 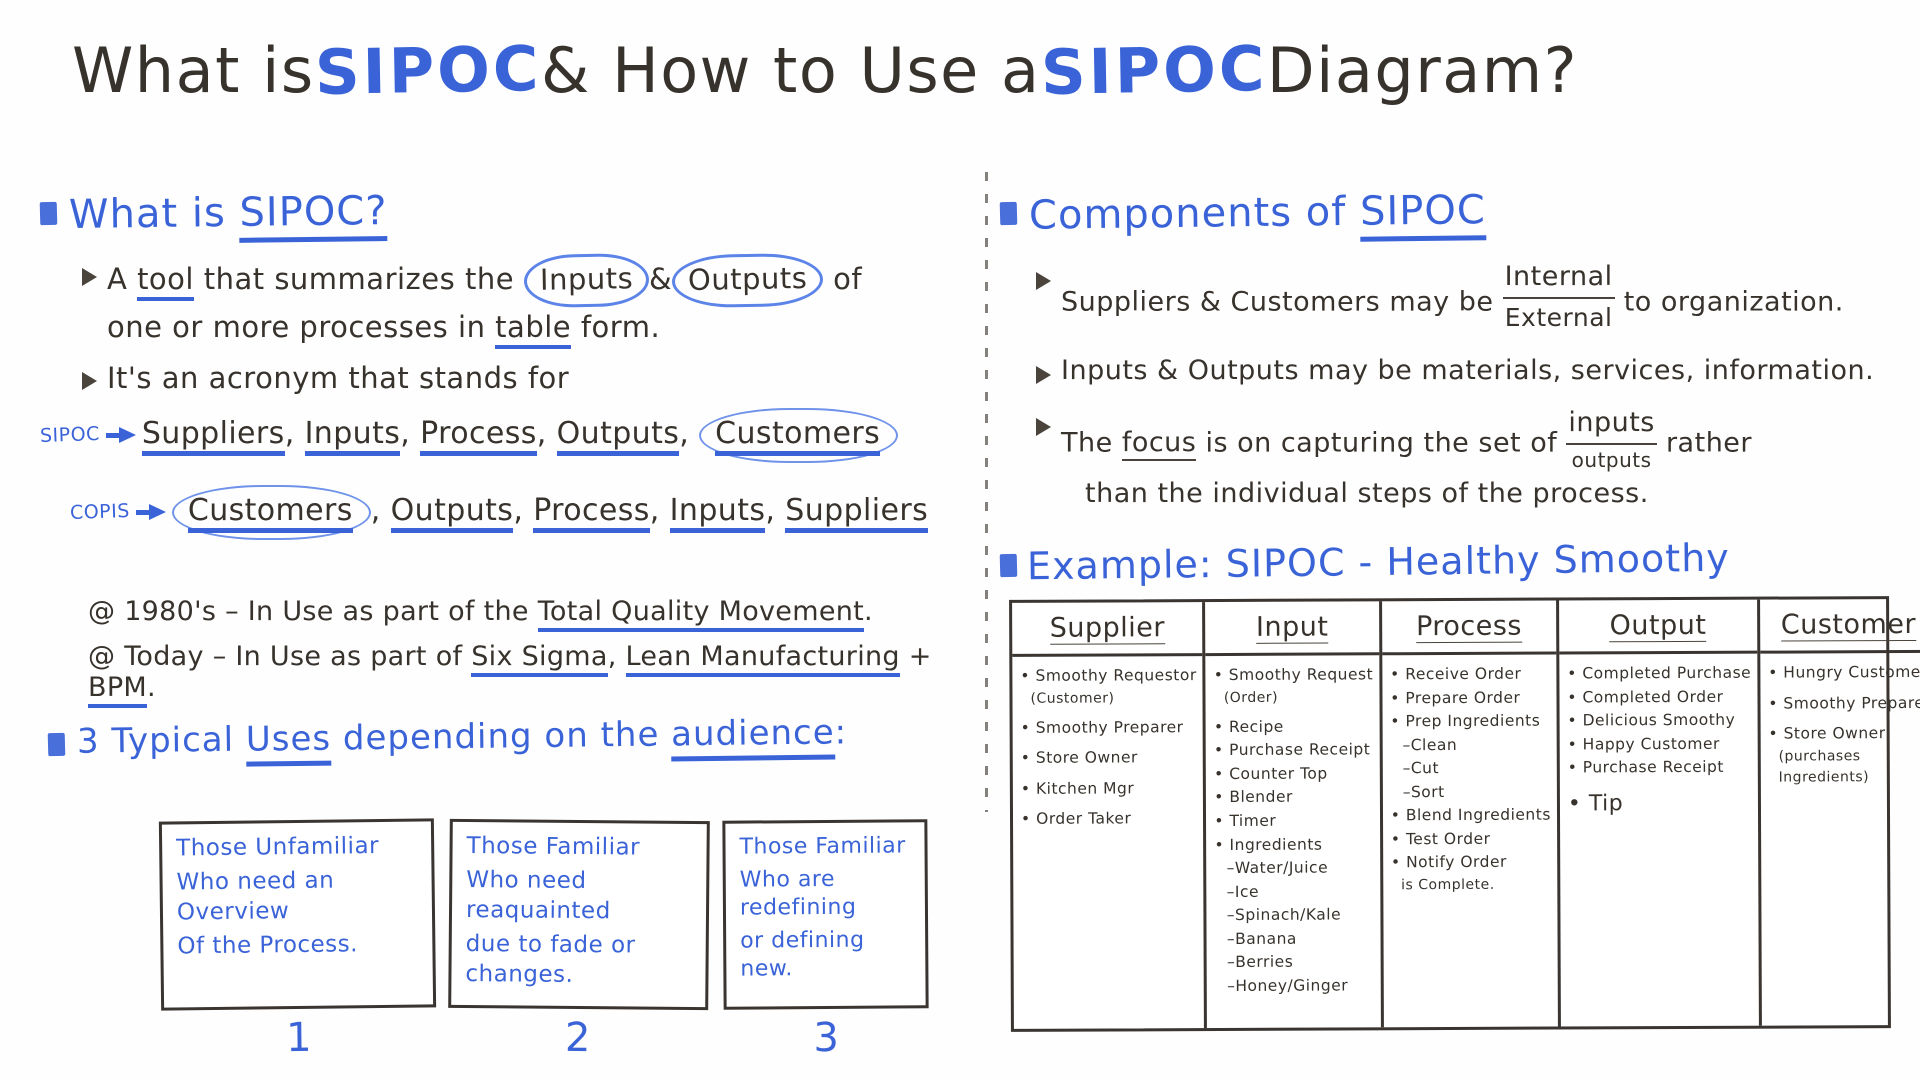 What do you see at coordinates (618, 435) in the screenshot?
I see `sipoc-w3: Outputs` at bounding box center [618, 435].